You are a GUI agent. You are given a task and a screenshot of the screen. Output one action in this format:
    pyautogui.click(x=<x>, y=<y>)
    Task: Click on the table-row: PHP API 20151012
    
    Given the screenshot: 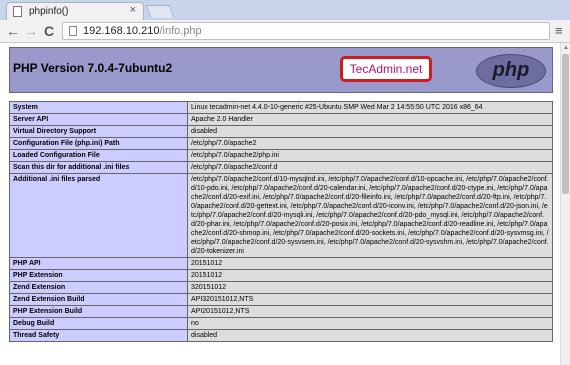 What is the action you would take?
    pyautogui.click(x=281, y=263)
    